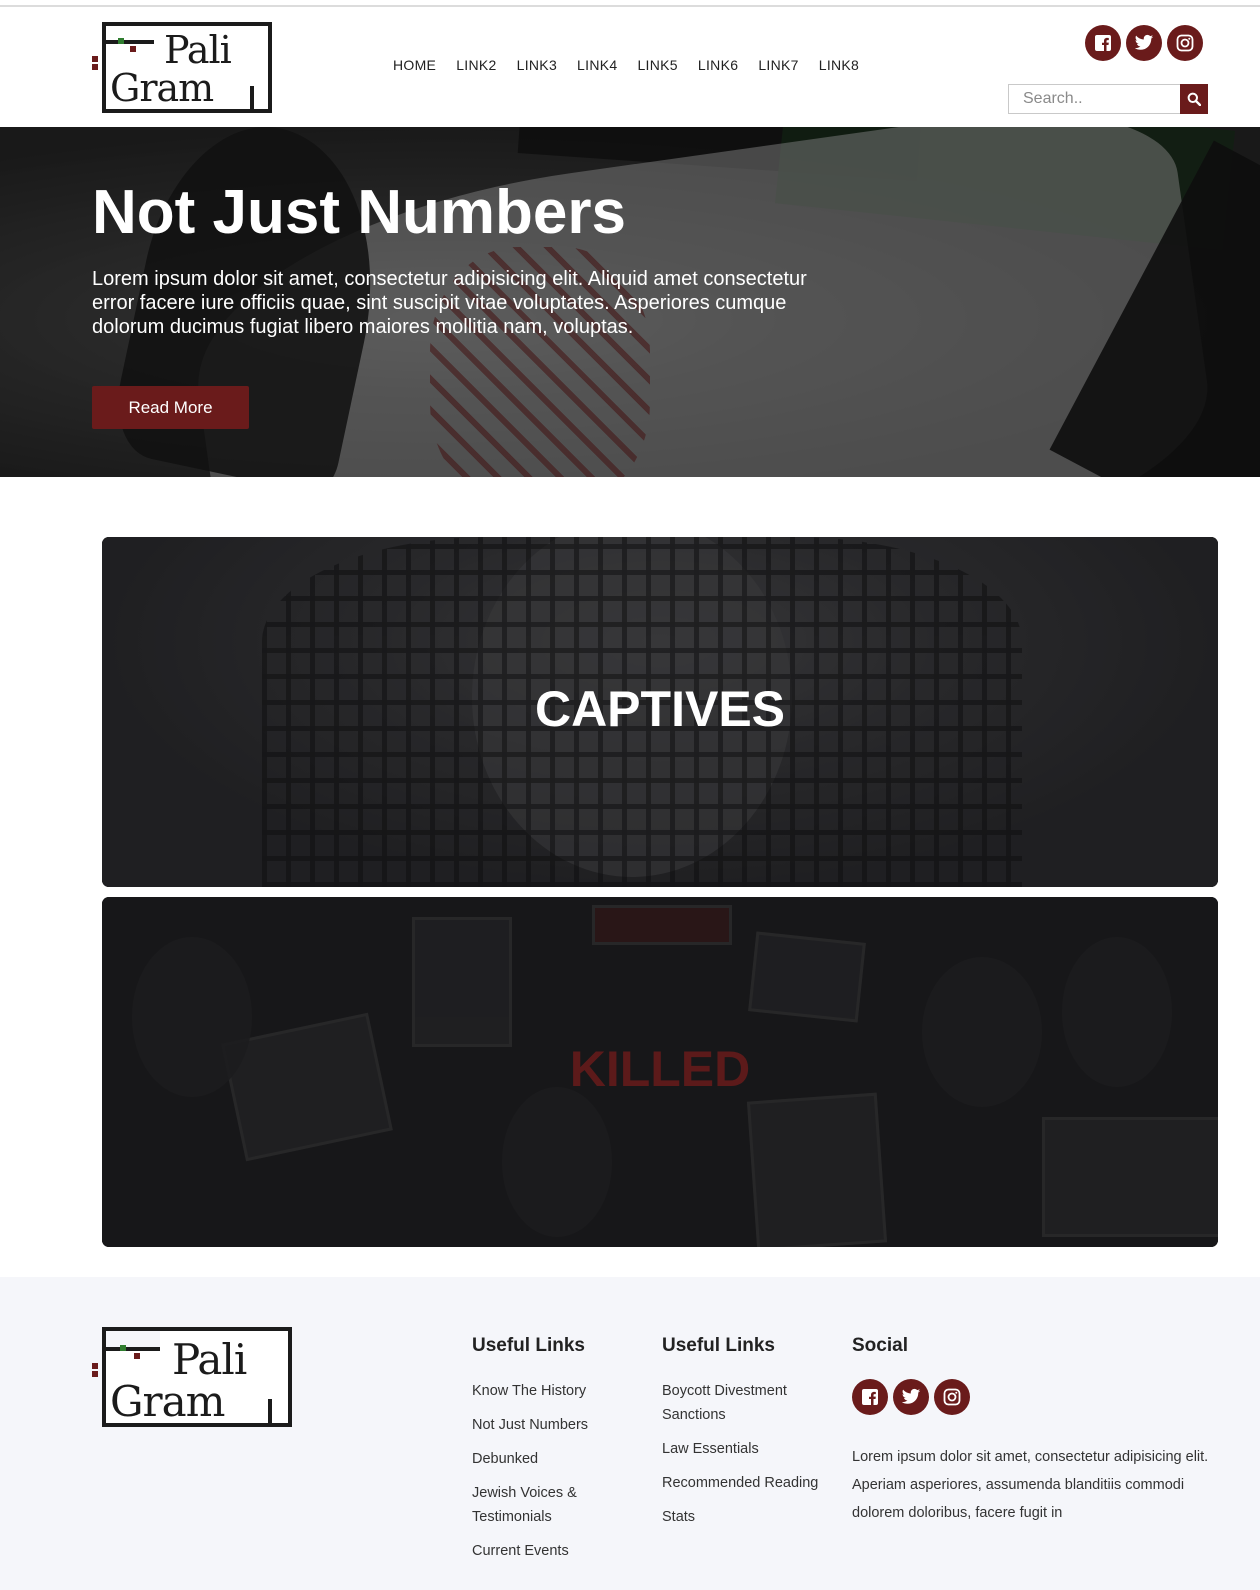 The image size is (1260, 1590). I want to click on killed-title: KILLED, so click(660, 1069).